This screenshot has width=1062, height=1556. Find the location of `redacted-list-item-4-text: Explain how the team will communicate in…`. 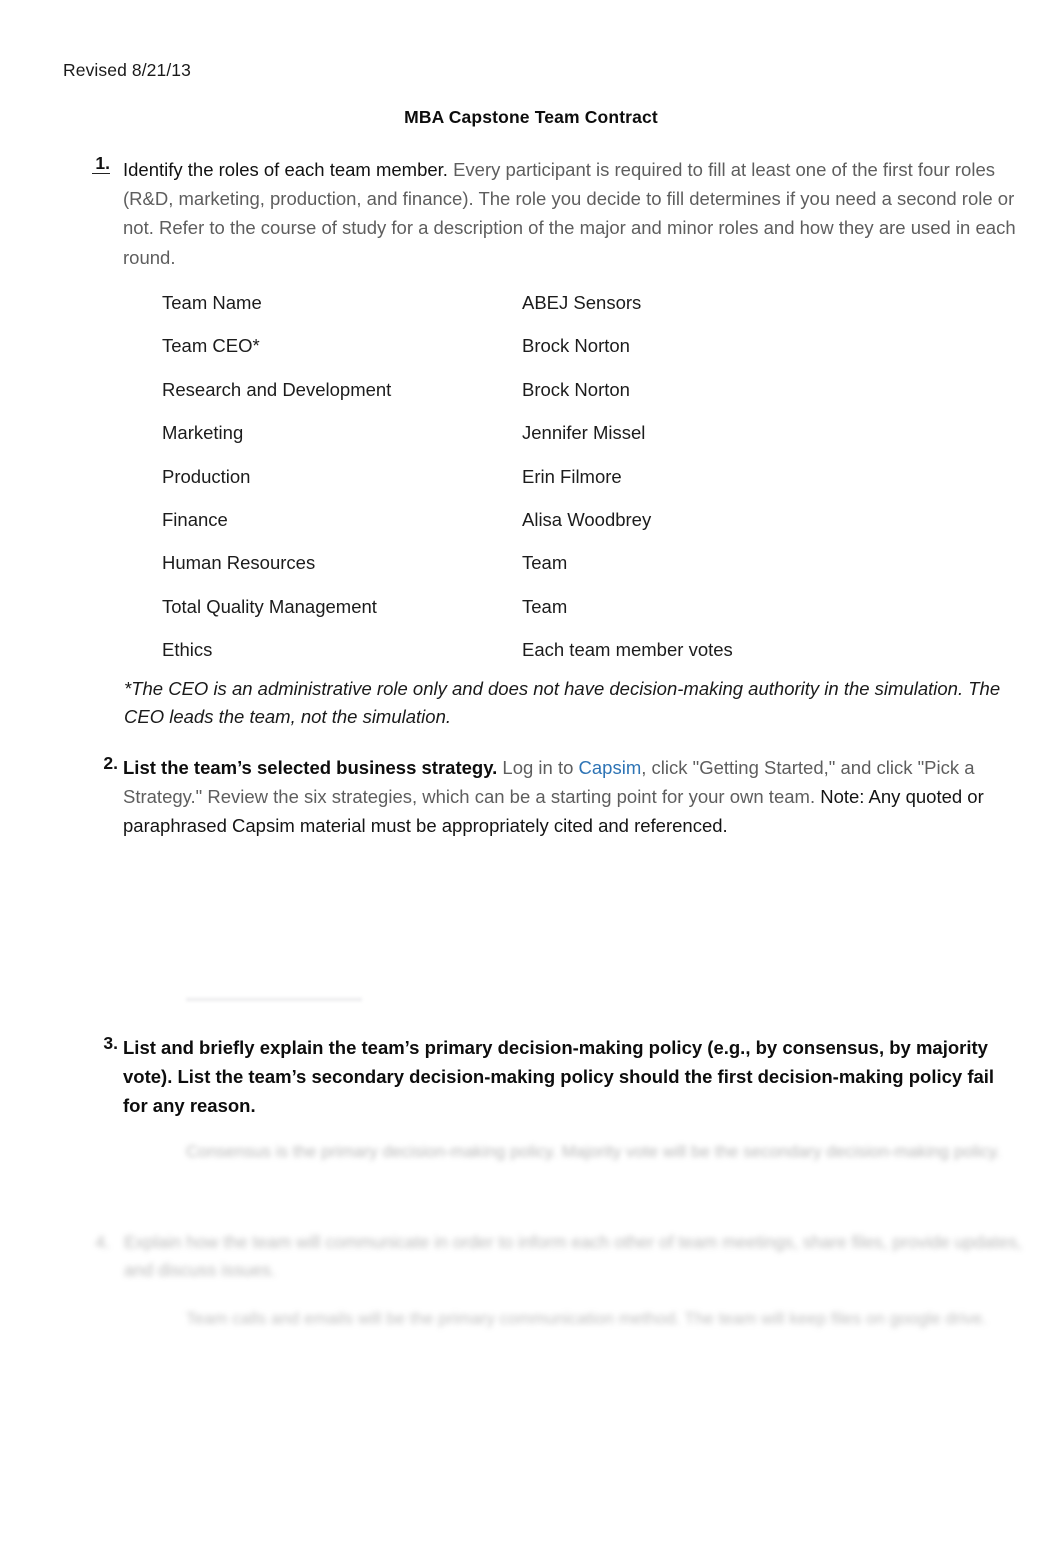

redacted-list-item-4-text: Explain how the team will communicate in… is located at coordinates (573, 1256).